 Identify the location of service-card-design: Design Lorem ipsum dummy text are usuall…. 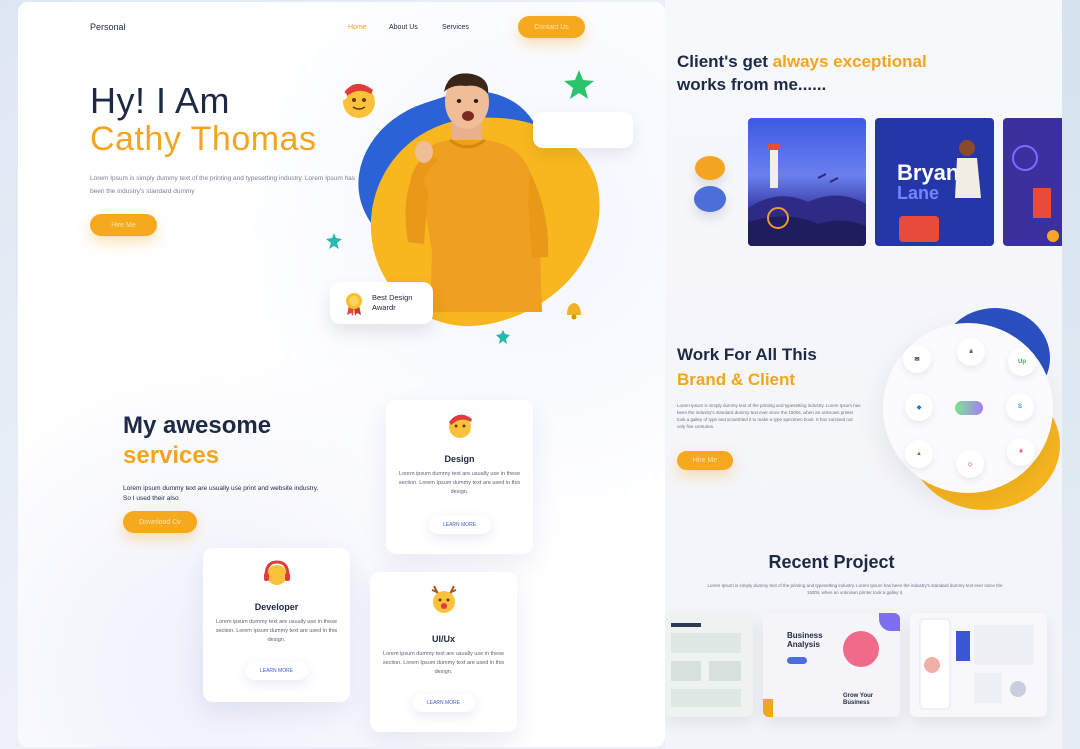
(459, 477).